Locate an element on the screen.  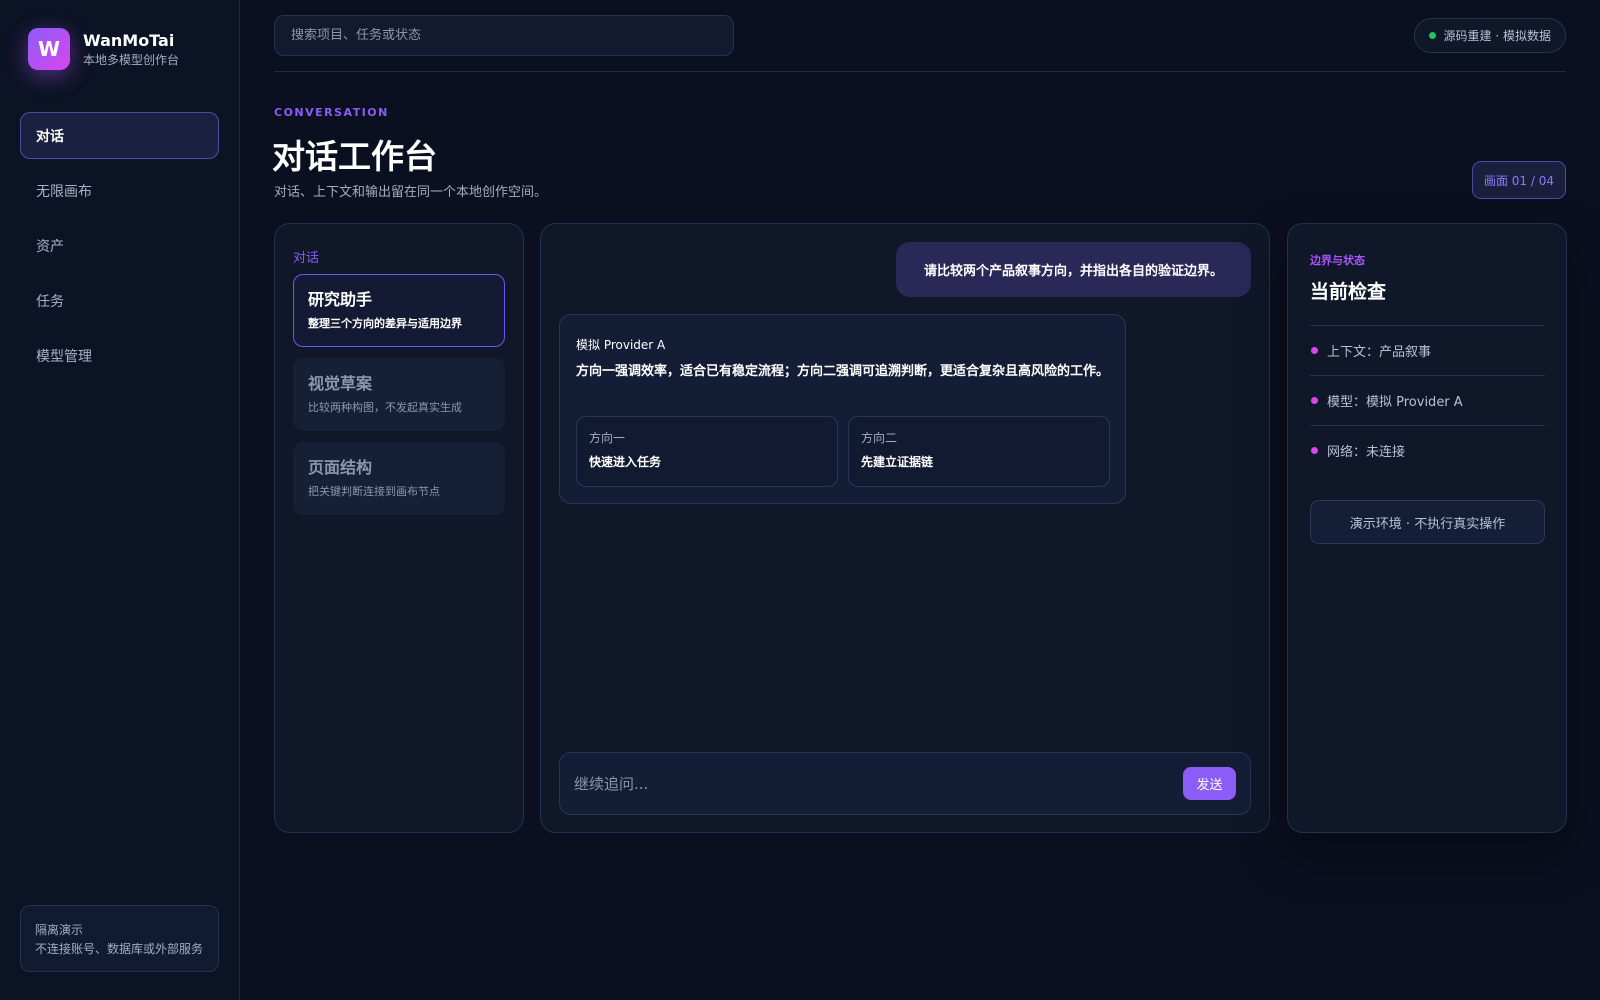
status-text: 源码重建 · 模拟数据 is located at coordinates (1497, 36).